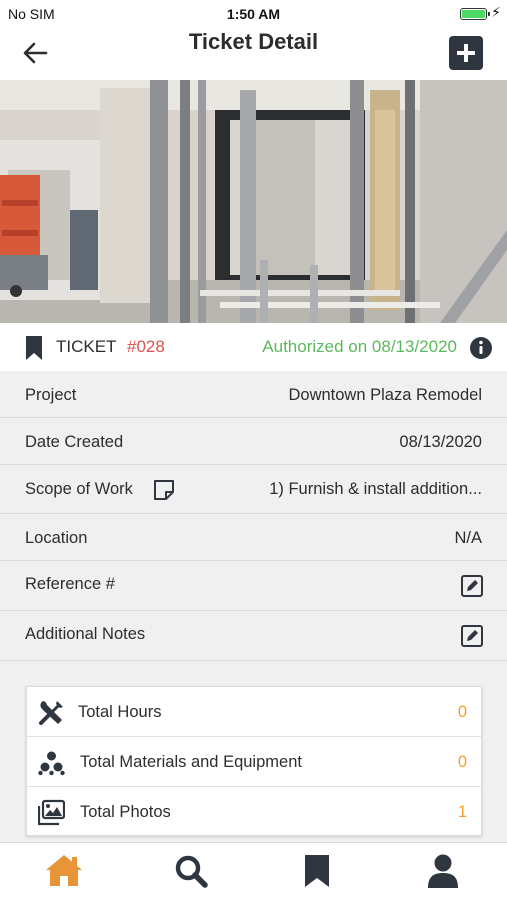 Image resolution: width=507 pixels, height=900 pixels. I want to click on home-icon, so click(64, 870).